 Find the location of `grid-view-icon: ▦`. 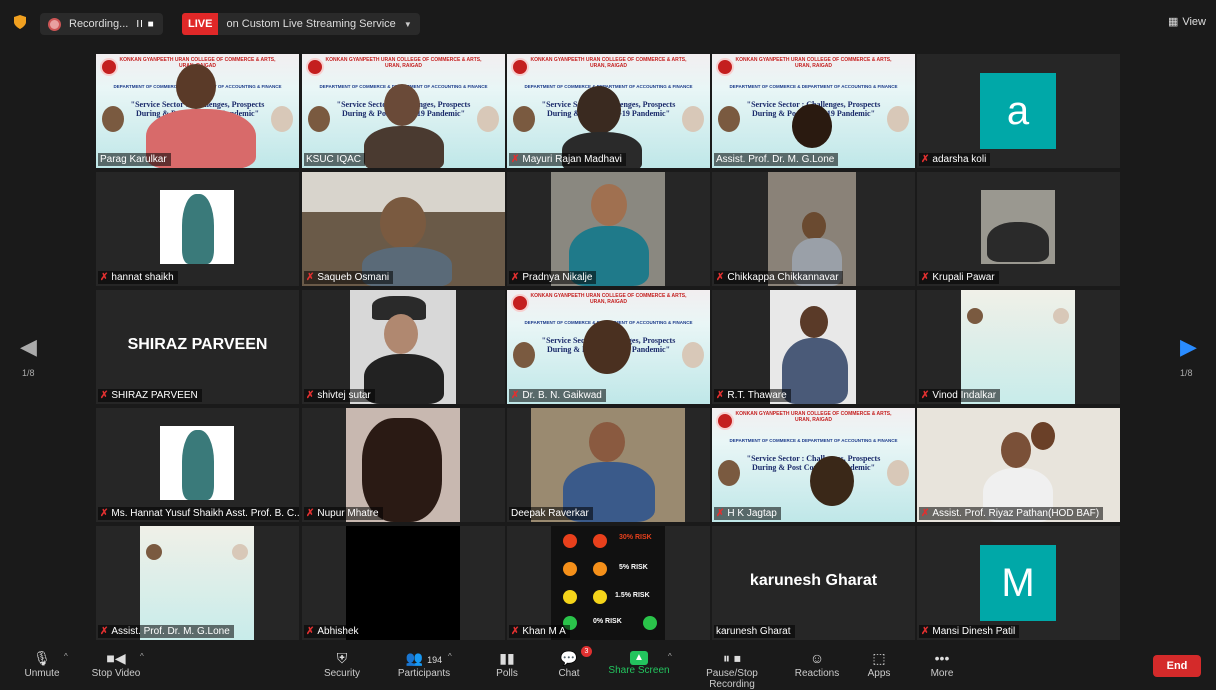

grid-view-icon: ▦ is located at coordinates (1173, 22).